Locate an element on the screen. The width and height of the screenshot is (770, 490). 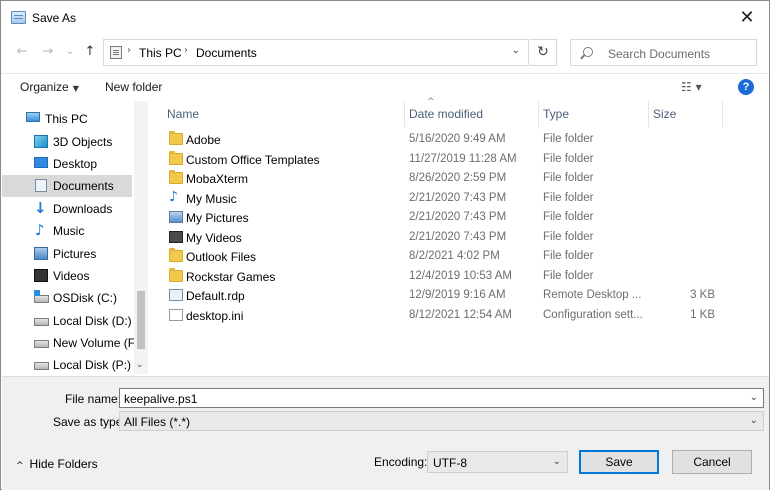
pictures-folder-icon is located at coordinates (176, 217).